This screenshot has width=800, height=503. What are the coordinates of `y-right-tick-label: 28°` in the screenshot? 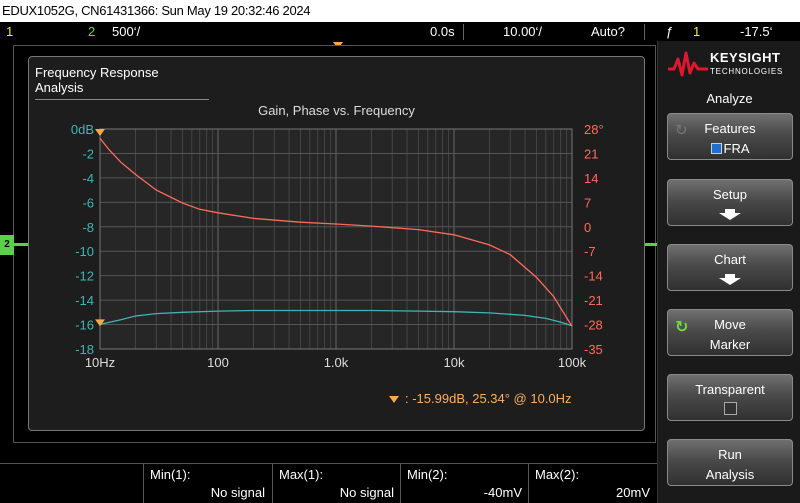 It's located at (594, 129).